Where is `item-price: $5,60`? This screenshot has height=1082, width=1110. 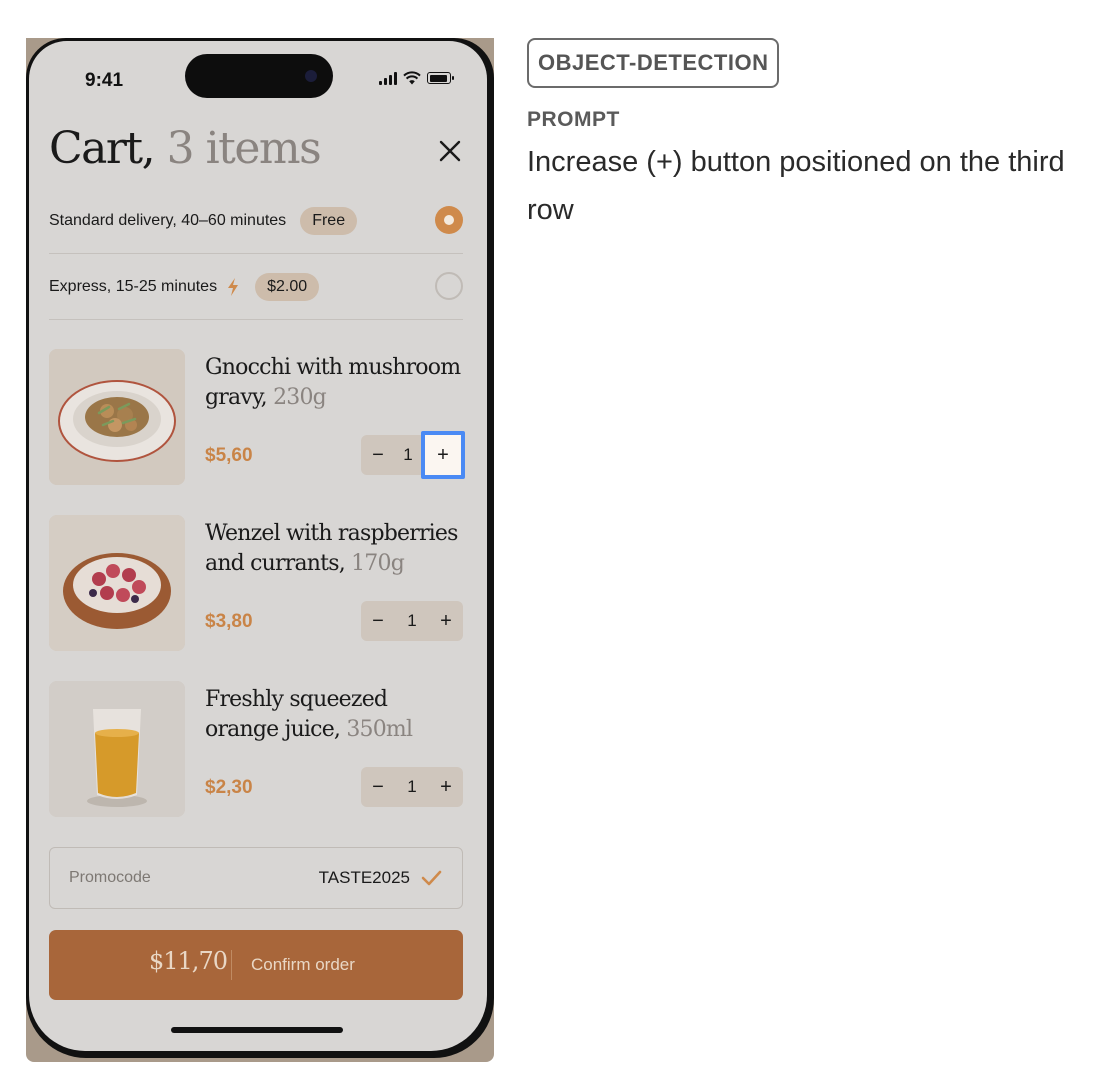 item-price: $5,60 is located at coordinates (229, 455).